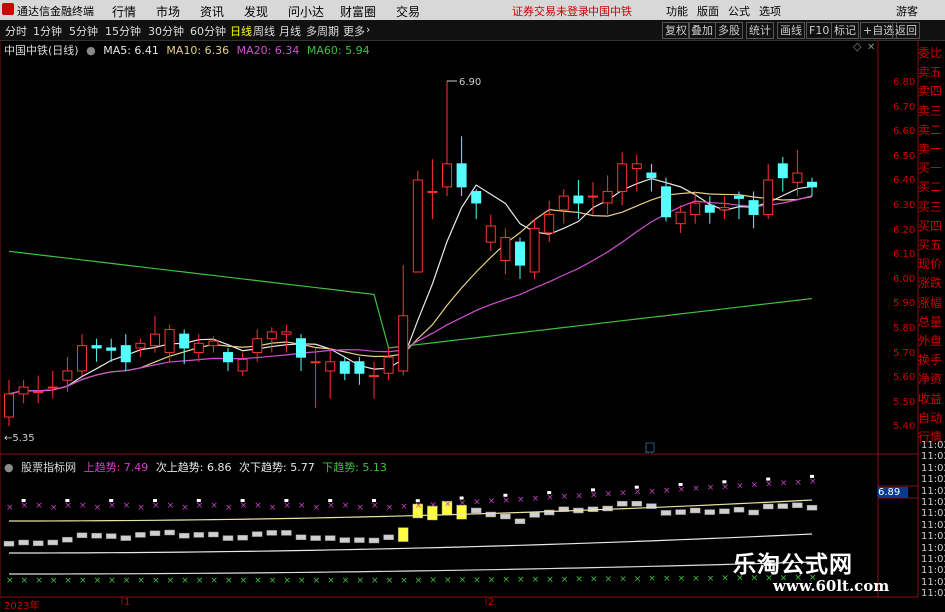 This screenshot has height=612, width=945. Describe the element at coordinates (857, 46) in the screenshot. I see `diamond-icon: ◇` at that location.